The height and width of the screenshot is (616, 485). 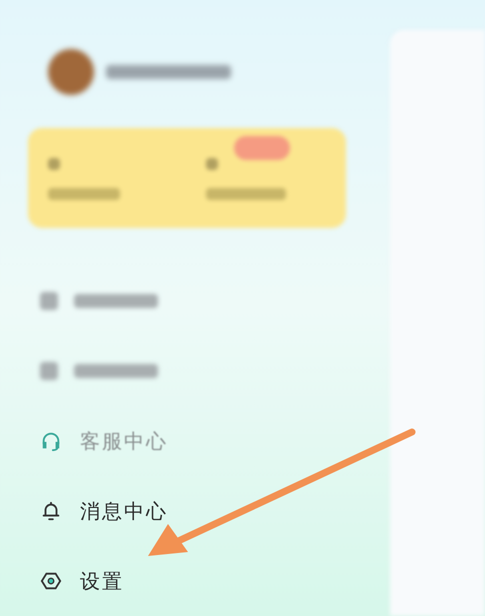 I want to click on menu-item: 消息中心, so click(x=124, y=511).